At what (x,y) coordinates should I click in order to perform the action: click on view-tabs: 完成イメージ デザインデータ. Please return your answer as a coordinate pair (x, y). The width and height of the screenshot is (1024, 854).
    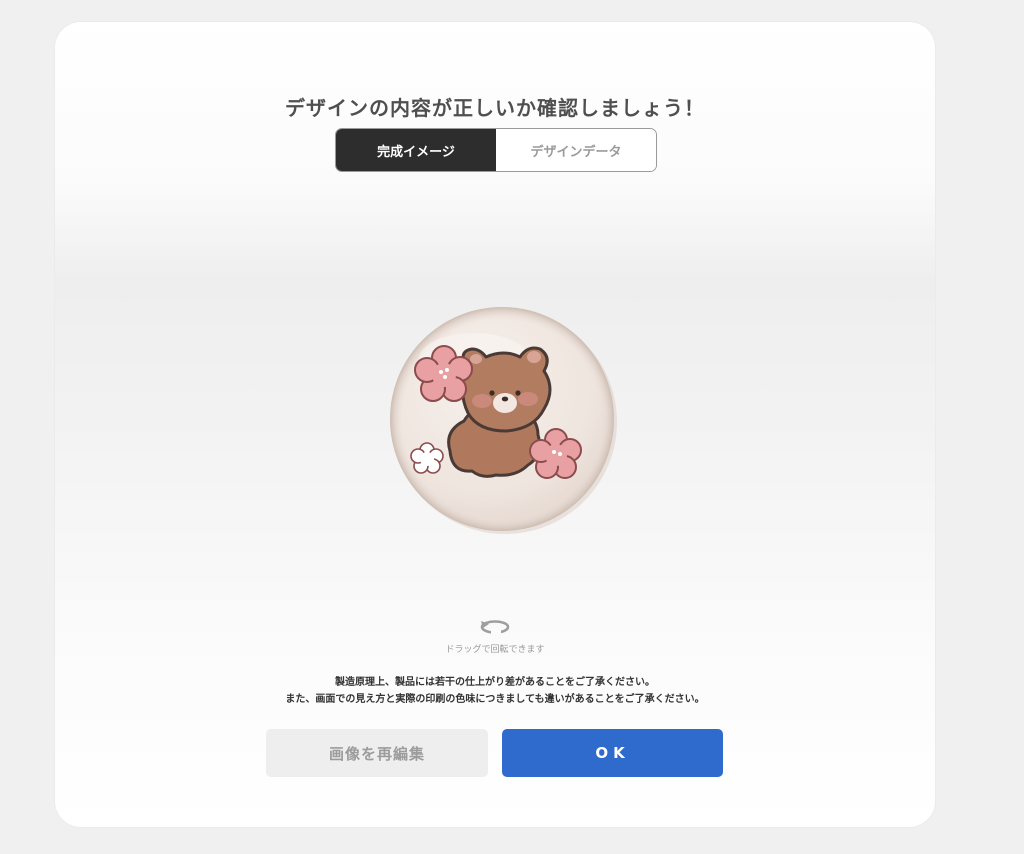
    Looking at the image, I should click on (496, 150).